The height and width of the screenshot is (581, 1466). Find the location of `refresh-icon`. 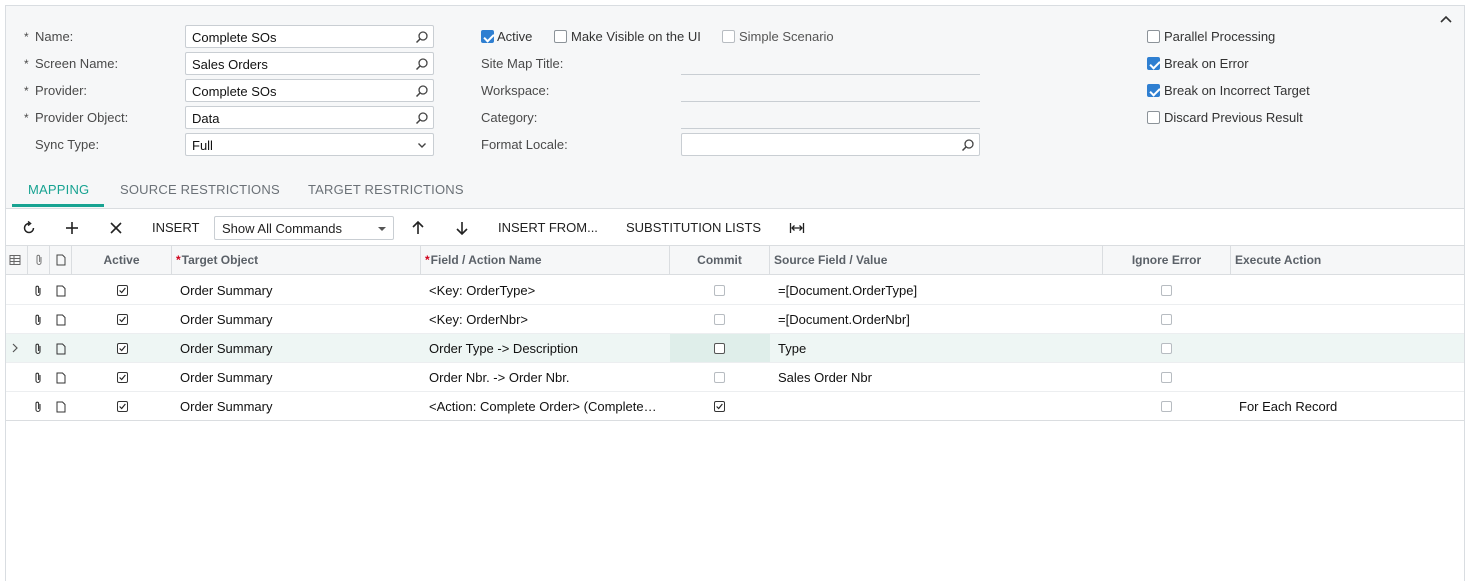

refresh-icon is located at coordinates (29, 228).